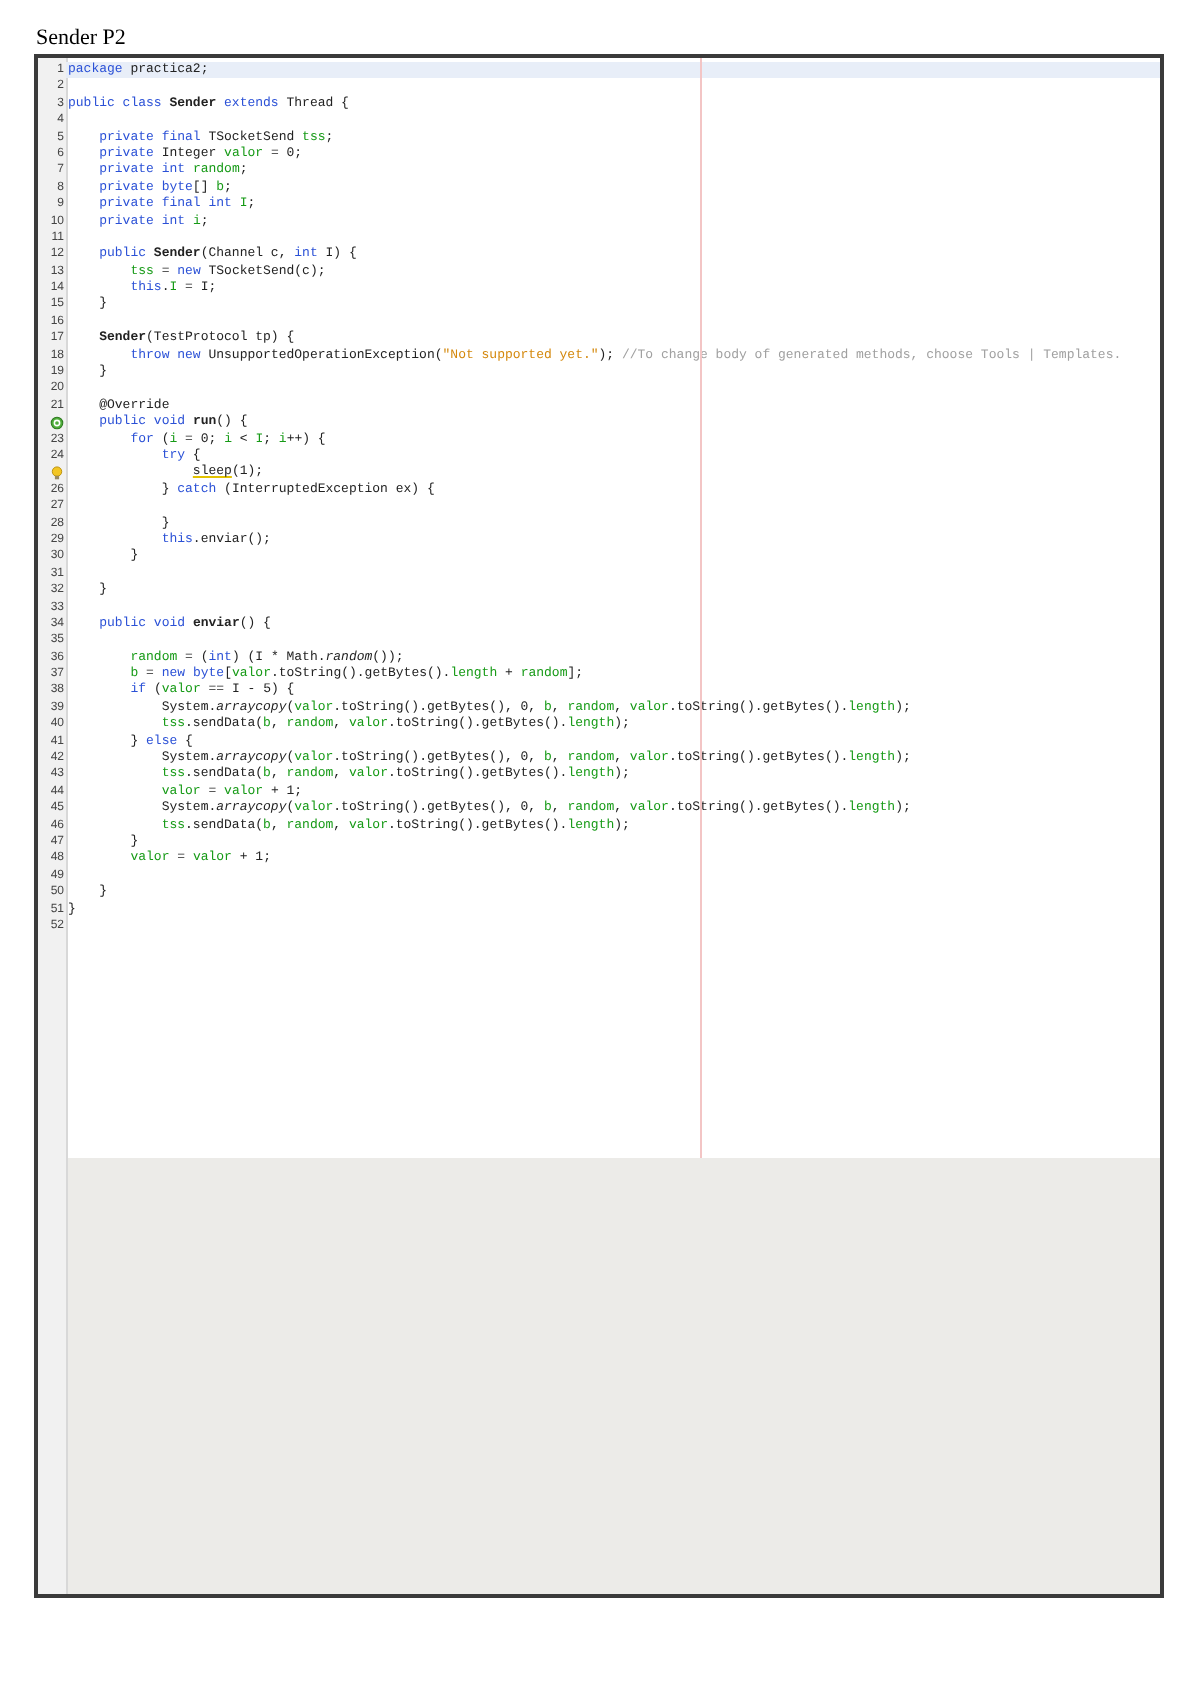  What do you see at coordinates (57, 422) in the screenshot?
I see `override-icon` at bounding box center [57, 422].